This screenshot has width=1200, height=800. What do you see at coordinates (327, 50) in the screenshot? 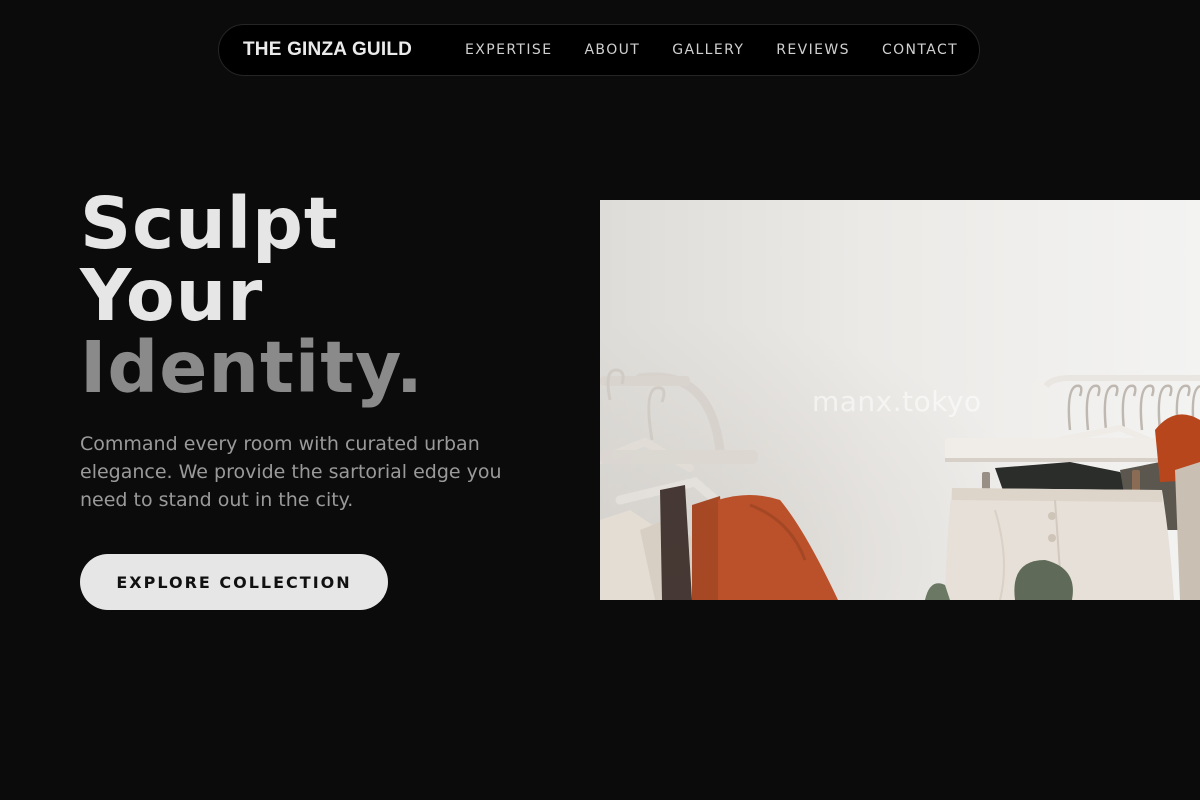
I see `brand-logo: THE GINZA GUILD` at bounding box center [327, 50].